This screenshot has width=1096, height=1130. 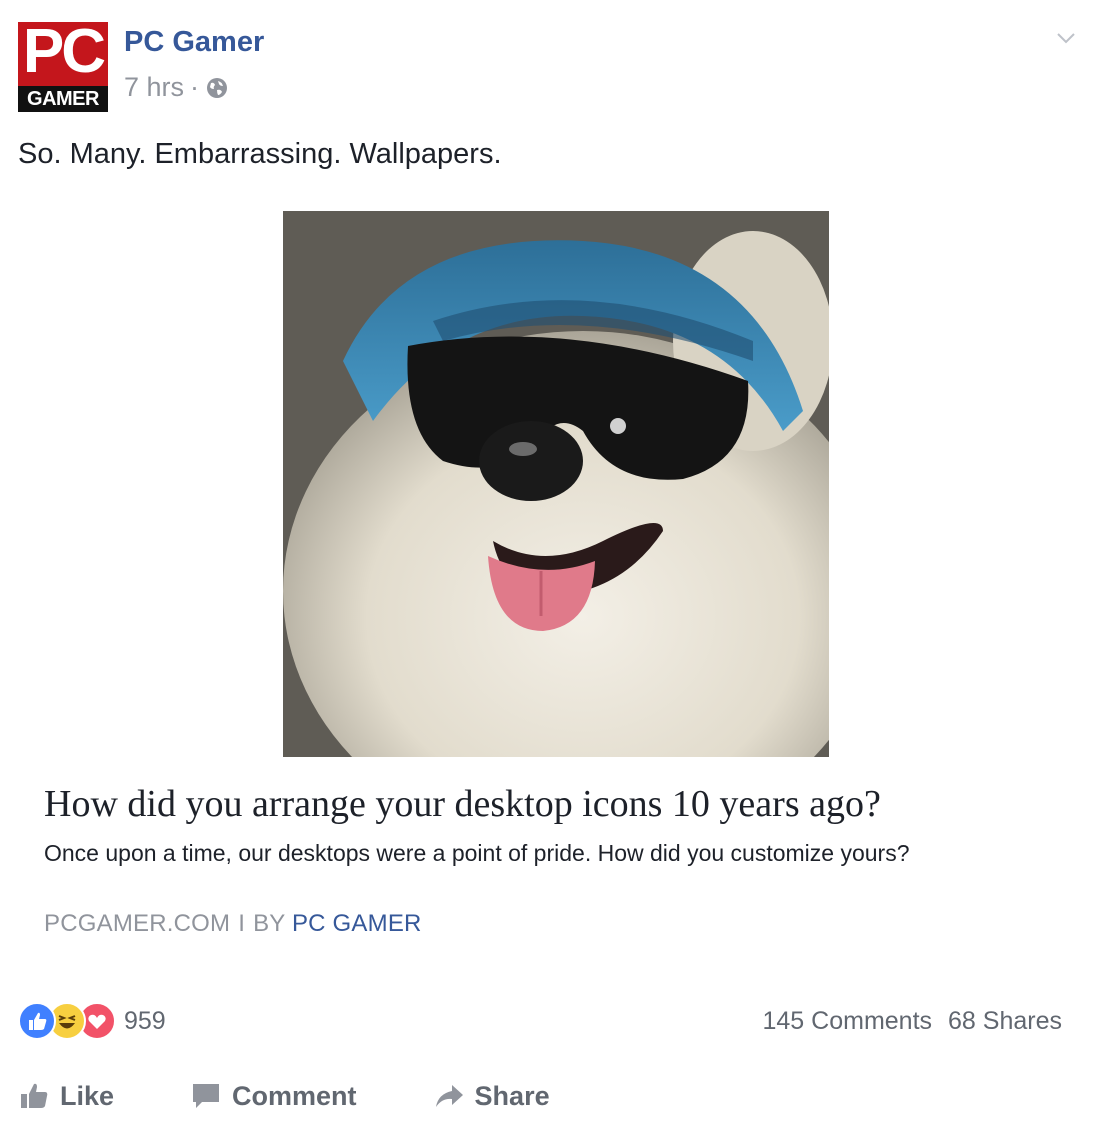 What do you see at coordinates (294, 1095) in the screenshot?
I see `comment-label: Comment` at bounding box center [294, 1095].